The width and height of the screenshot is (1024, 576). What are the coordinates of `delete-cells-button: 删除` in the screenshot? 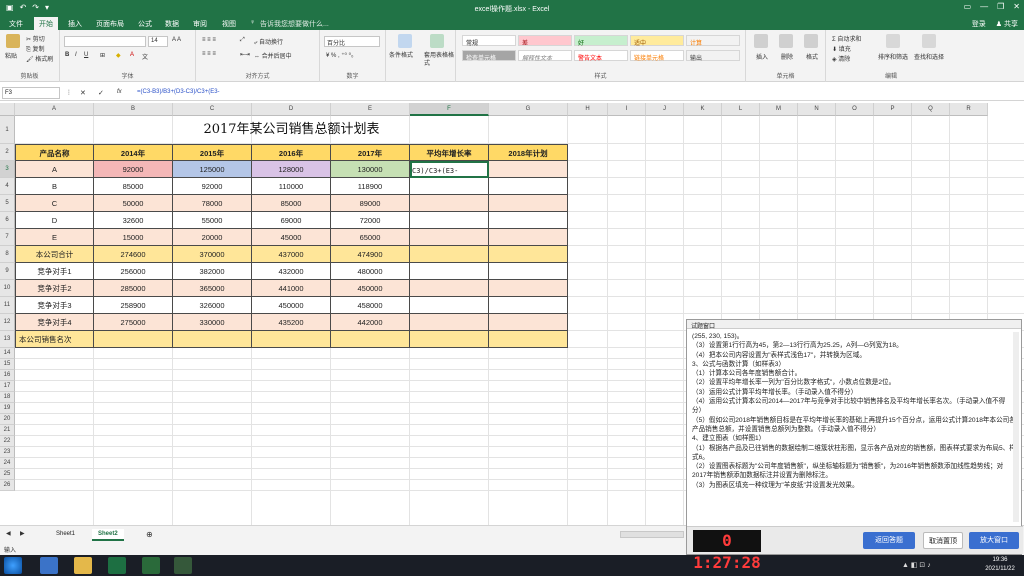 It's located at (787, 56).